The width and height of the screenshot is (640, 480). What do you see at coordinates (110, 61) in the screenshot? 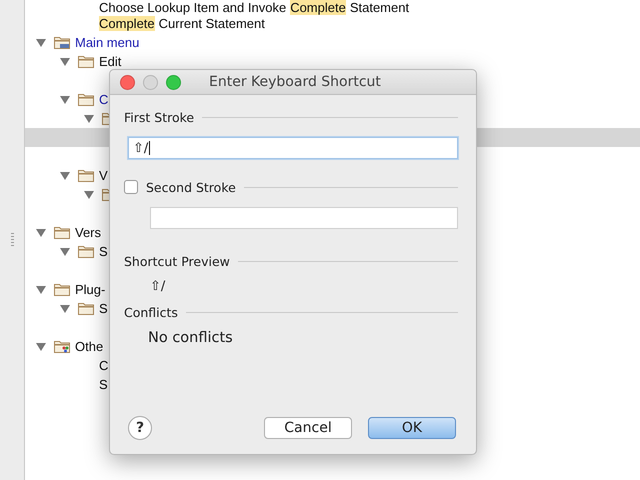
I see `tree-item-label: Edit` at bounding box center [110, 61].